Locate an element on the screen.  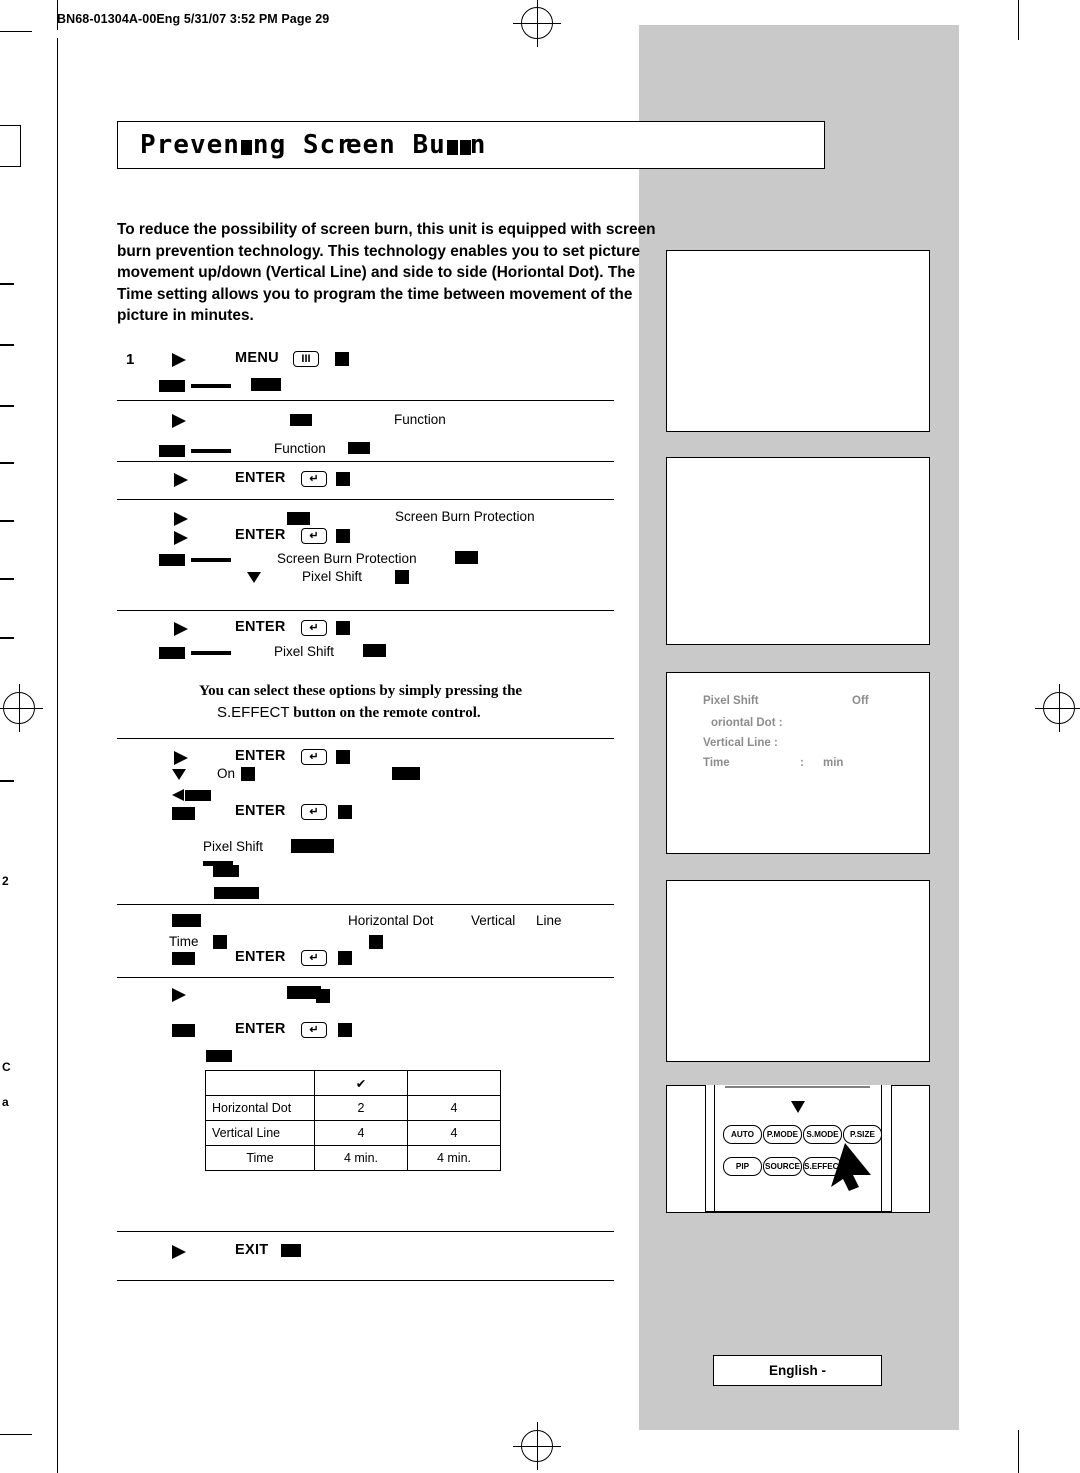
table-row: Horizontal Dot 2 4 is located at coordinates (353, 1108).